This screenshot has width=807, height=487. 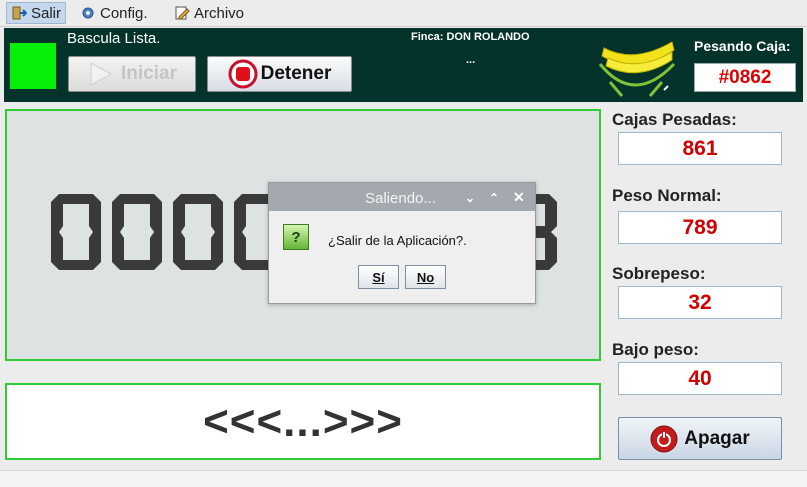 What do you see at coordinates (745, 77) in the screenshot?
I see `weighing-box-value: #0862` at bounding box center [745, 77].